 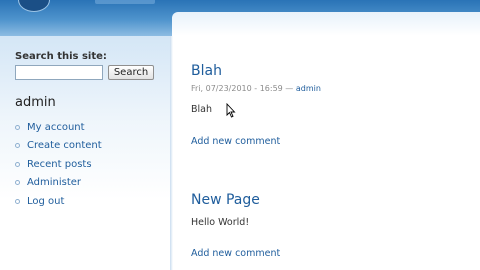 What do you see at coordinates (220, 222) in the screenshot?
I see `node-body: Hello World!` at bounding box center [220, 222].